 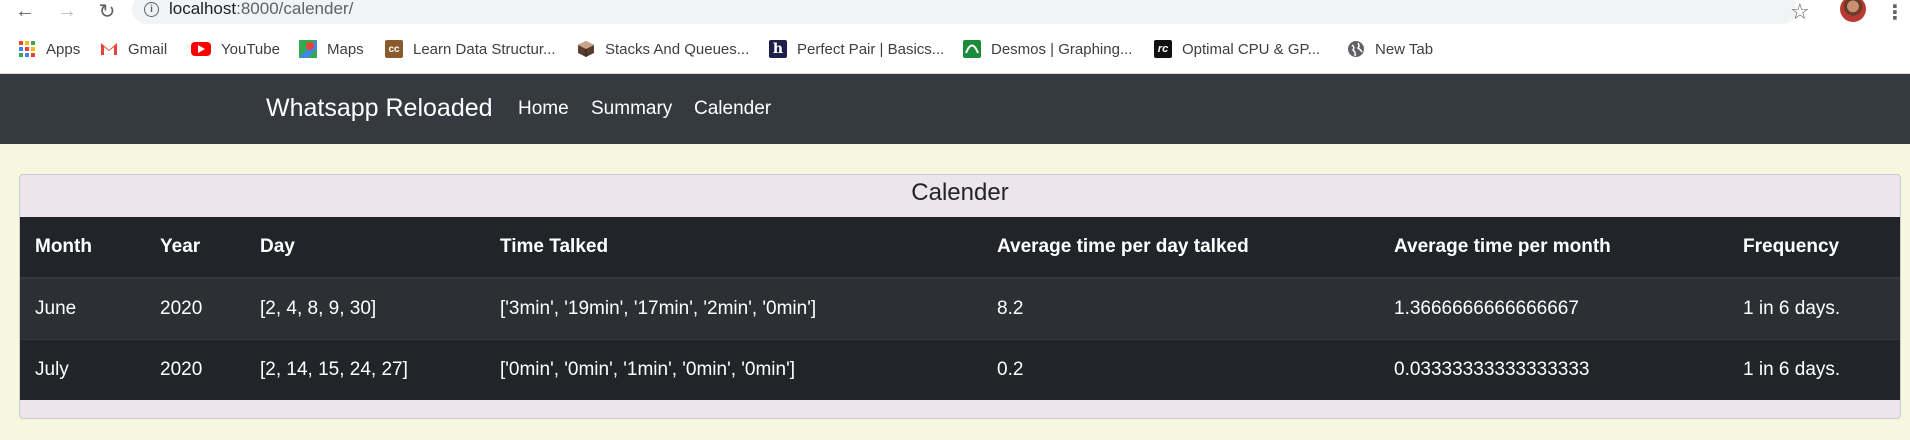 What do you see at coordinates (201, 49) in the screenshot?
I see `youtube-icon` at bounding box center [201, 49].